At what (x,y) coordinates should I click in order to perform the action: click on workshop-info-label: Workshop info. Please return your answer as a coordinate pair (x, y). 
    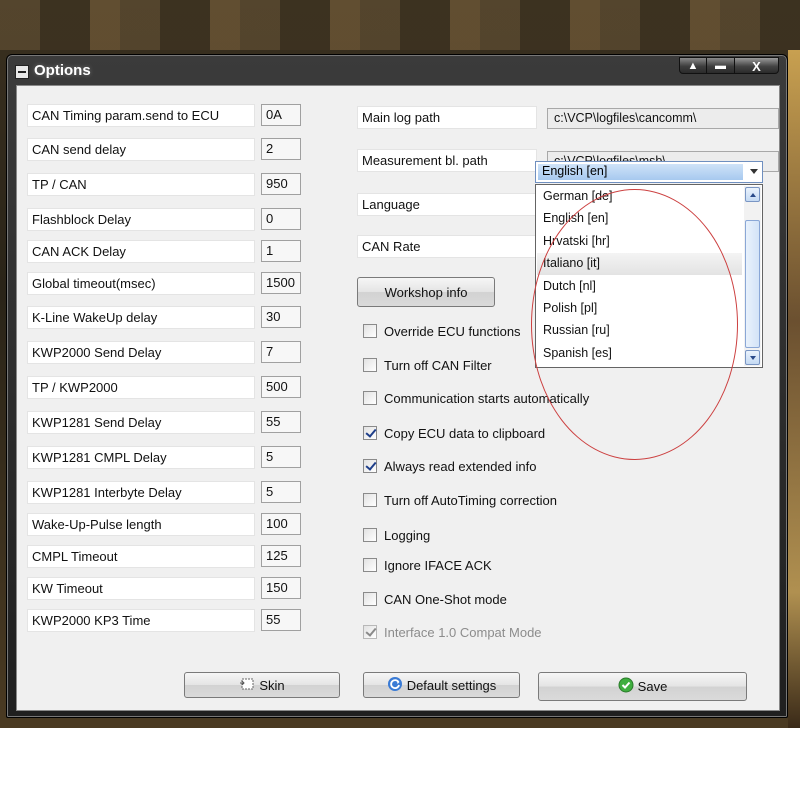
    Looking at the image, I should click on (426, 292).